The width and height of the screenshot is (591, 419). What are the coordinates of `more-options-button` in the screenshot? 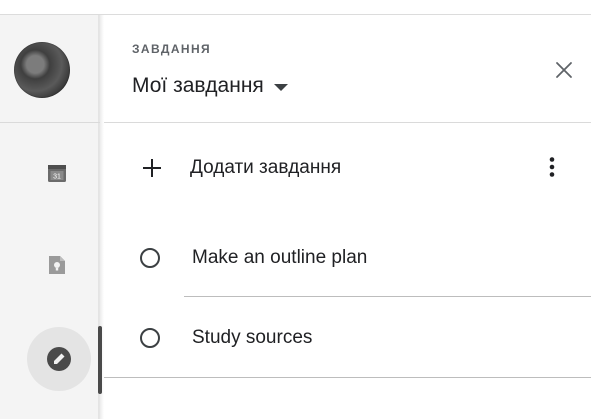 It's located at (552, 167).